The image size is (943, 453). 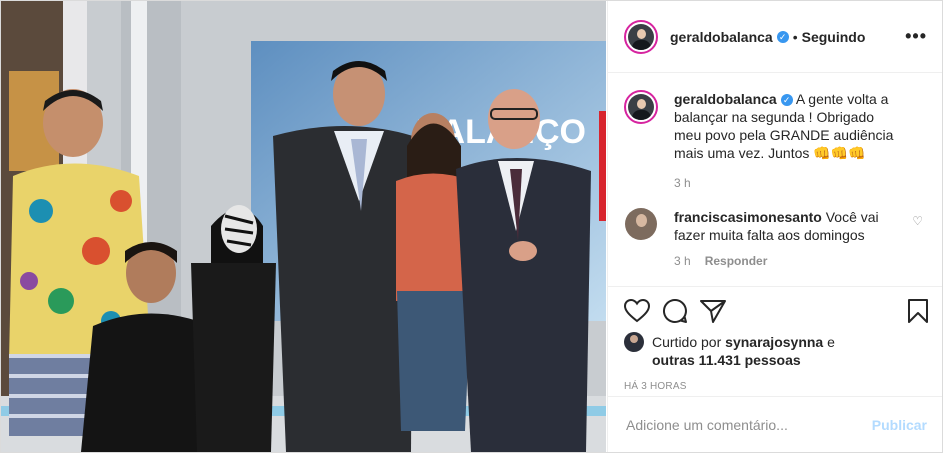 I want to click on commenter-username: franciscasimonesanto, so click(x=748, y=217).